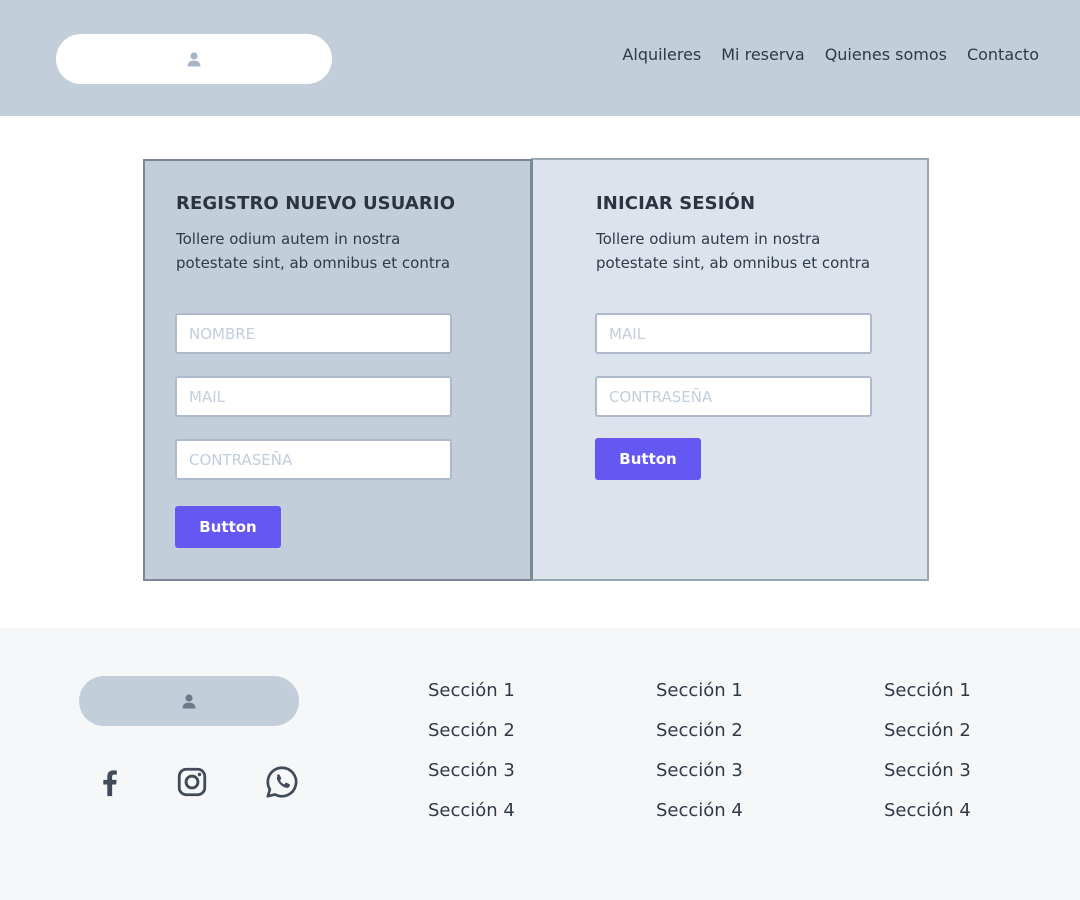  I want to click on whatsapp-icon, so click(282, 782).